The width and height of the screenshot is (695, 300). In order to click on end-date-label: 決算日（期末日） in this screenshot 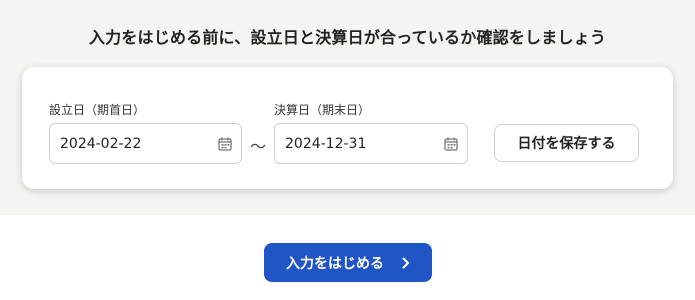, I will do `click(322, 110)`.